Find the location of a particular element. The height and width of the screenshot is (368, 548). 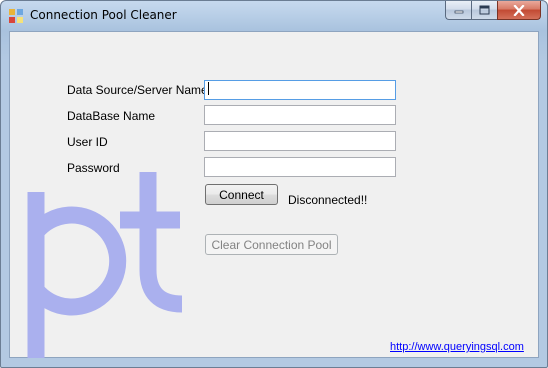

close-button is located at coordinates (519, 10).